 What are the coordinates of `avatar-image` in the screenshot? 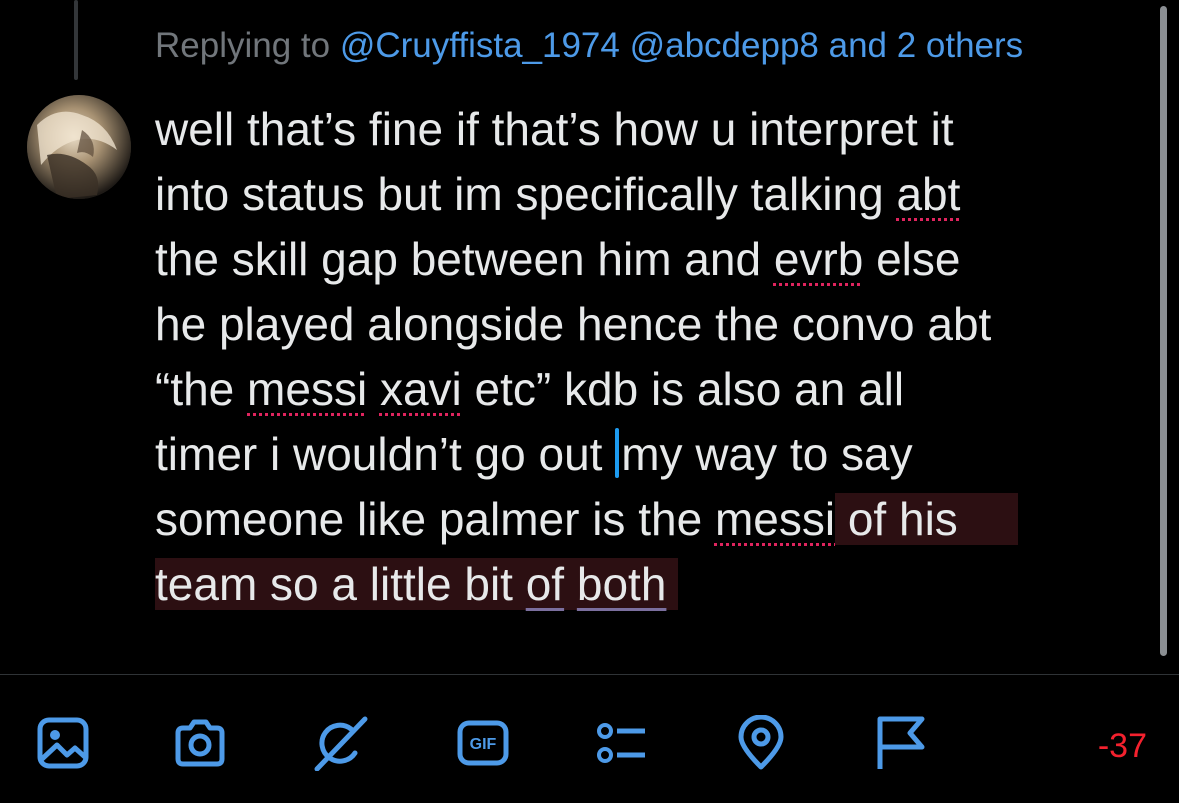 It's located at (79, 147).